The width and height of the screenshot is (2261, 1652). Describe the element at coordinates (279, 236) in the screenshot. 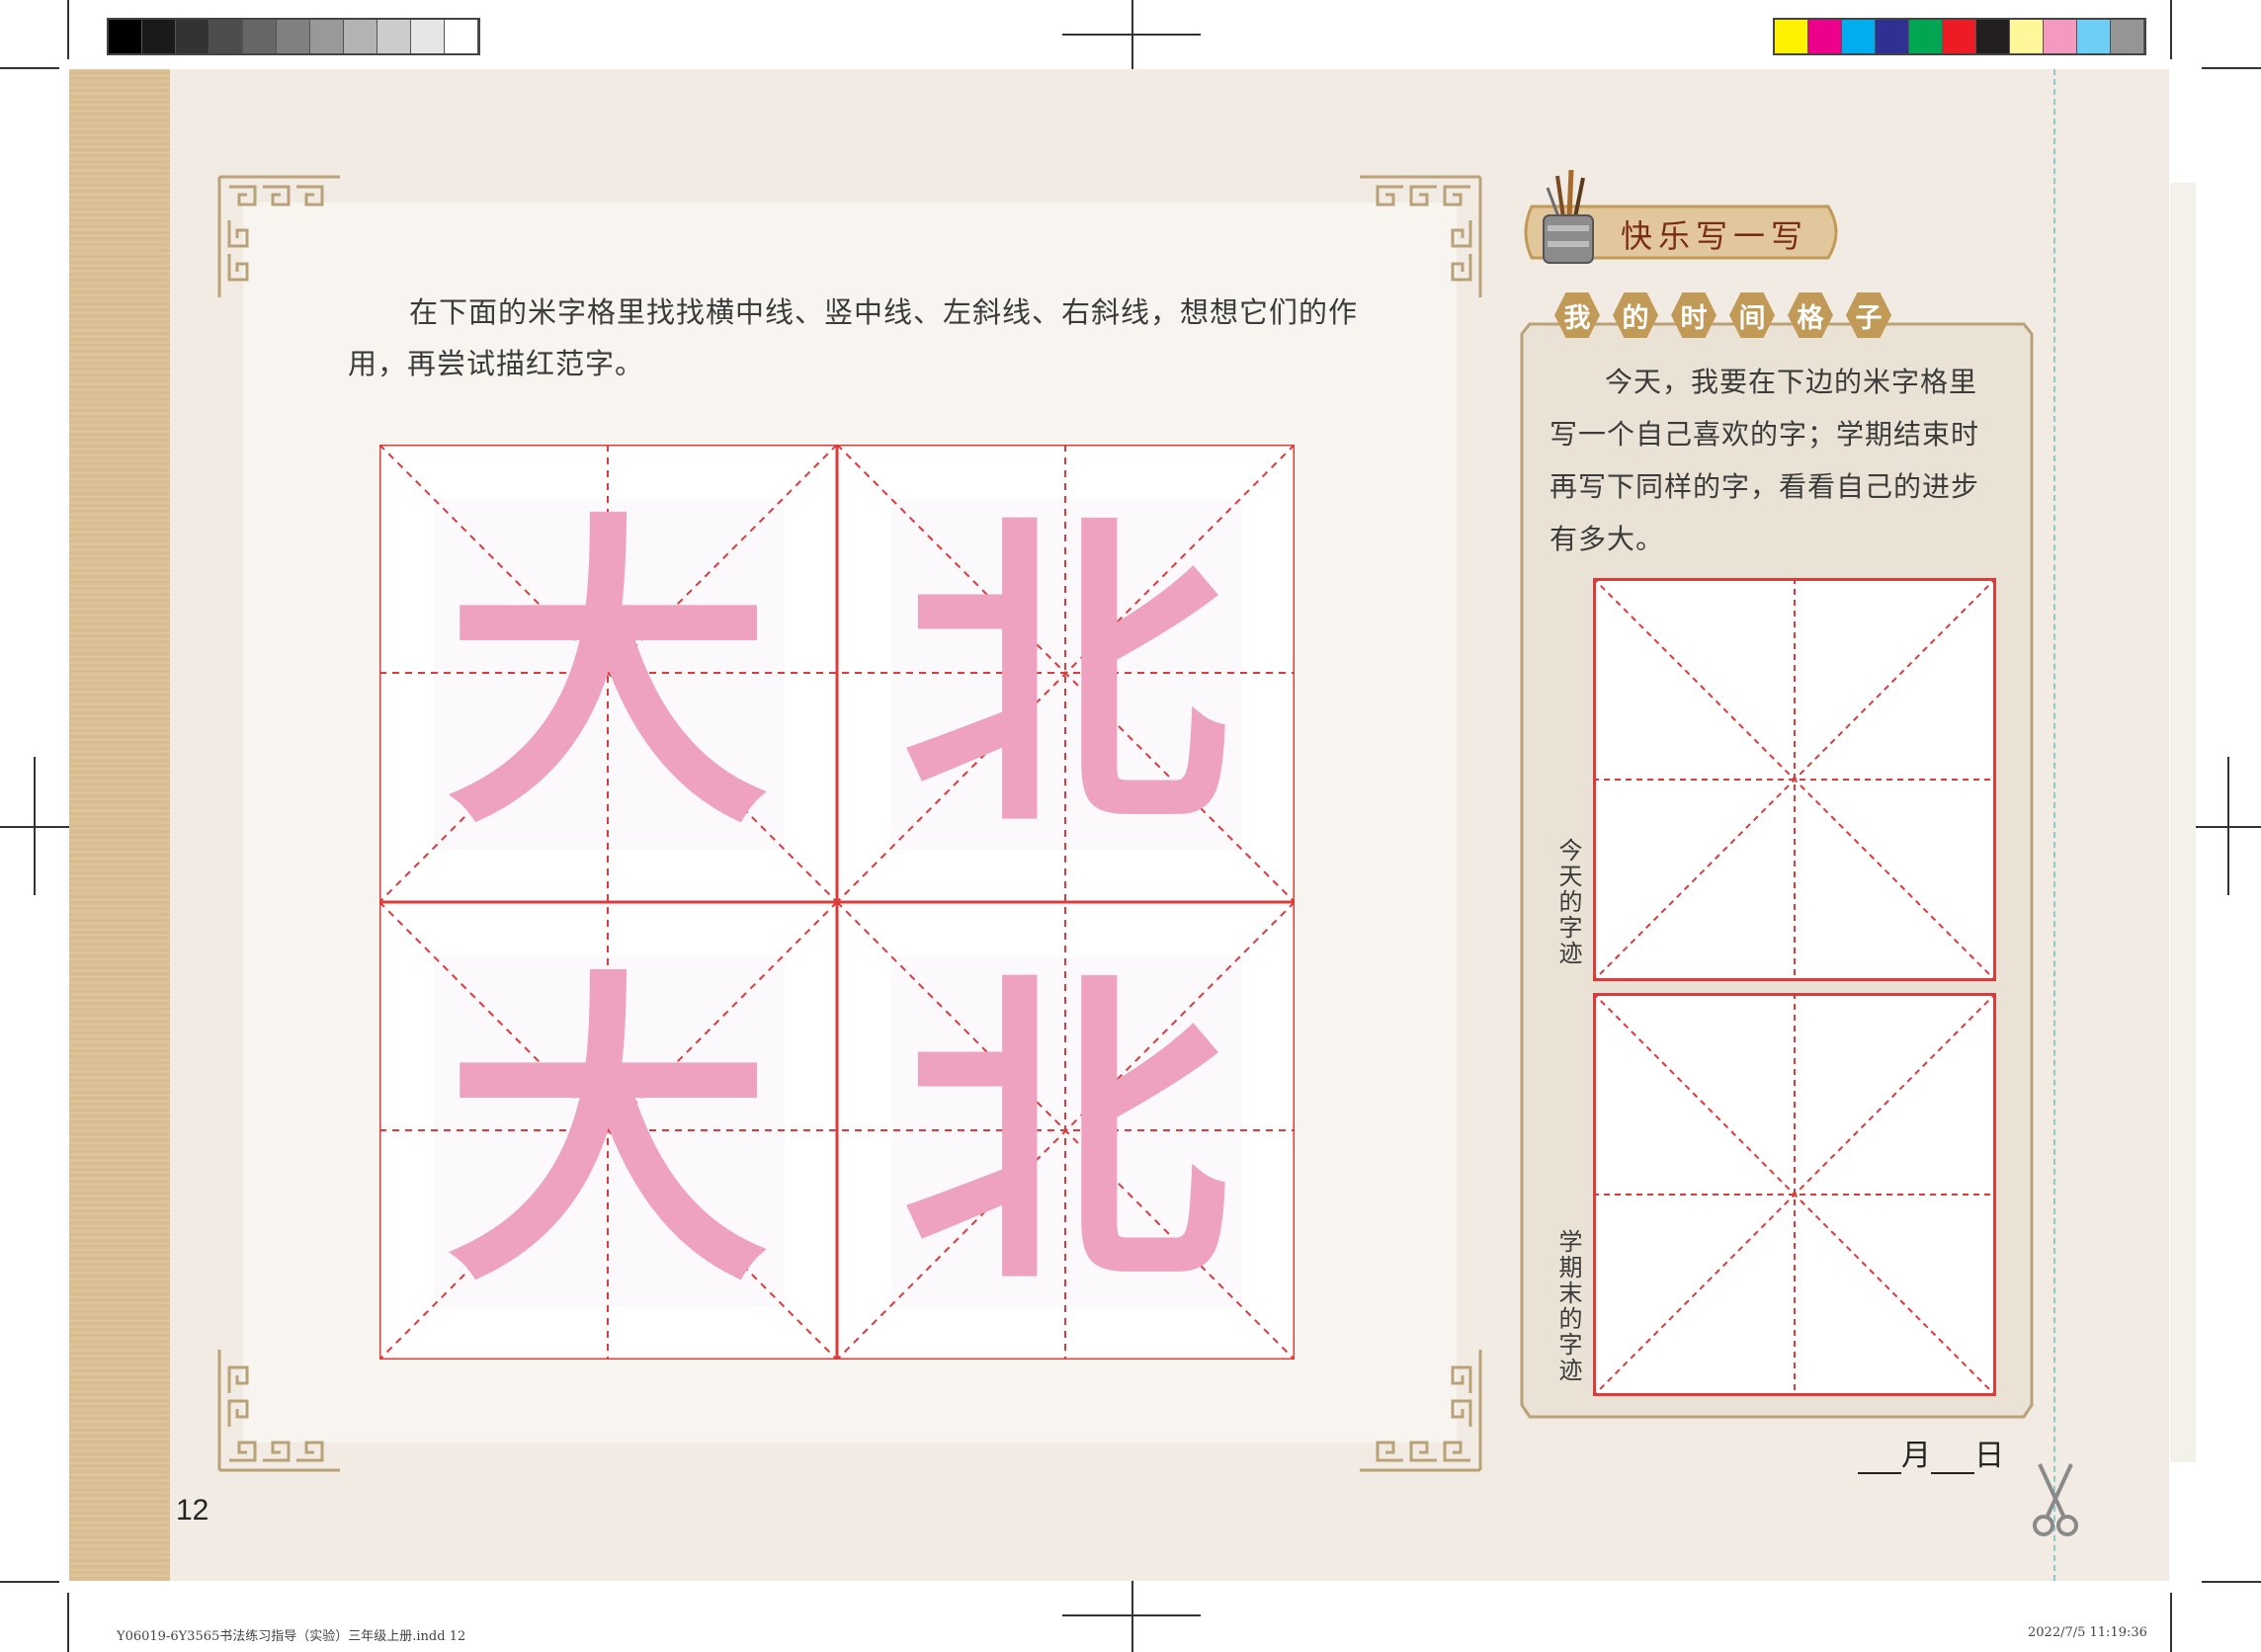

I see `fret-corner-top-left-icon` at that location.